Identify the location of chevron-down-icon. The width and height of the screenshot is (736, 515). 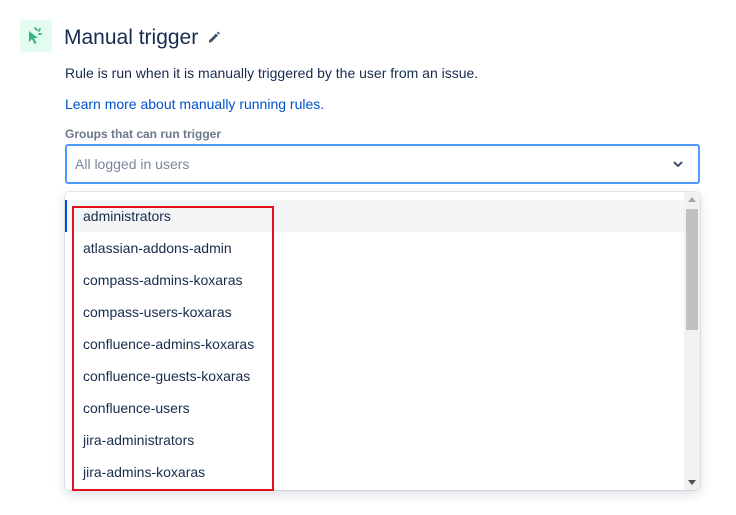
(678, 164).